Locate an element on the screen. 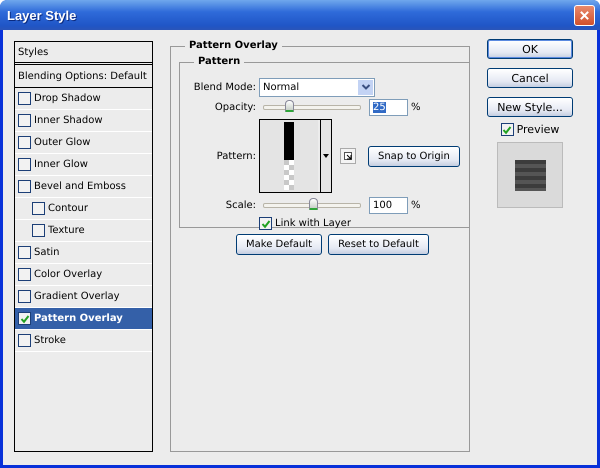 This screenshot has width=600, height=468. list-item: Contour is located at coordinates (83, 209).